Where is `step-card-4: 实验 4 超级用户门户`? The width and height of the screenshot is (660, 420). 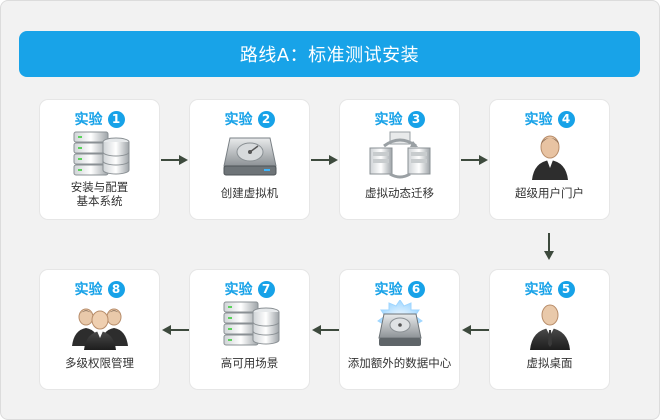 step-card-4: 实验 4 超级用户门户 is located at coordinates (549, 159).